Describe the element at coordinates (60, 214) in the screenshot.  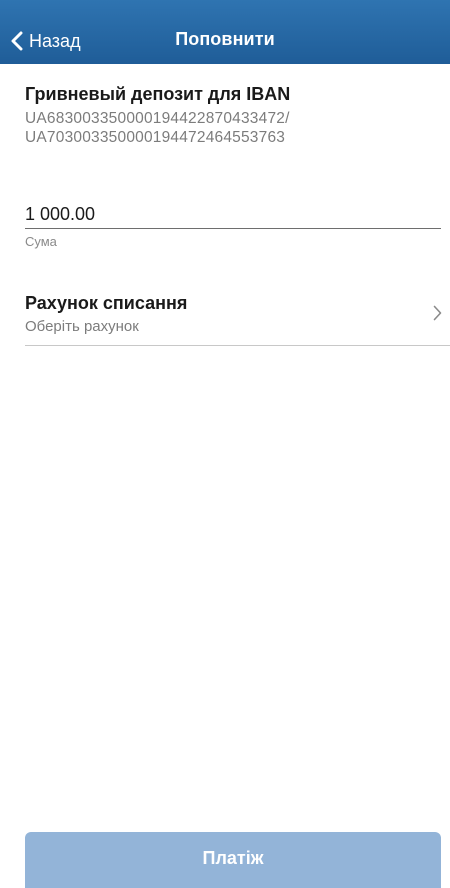
I see `amount-input: 1 000.00` at that location.